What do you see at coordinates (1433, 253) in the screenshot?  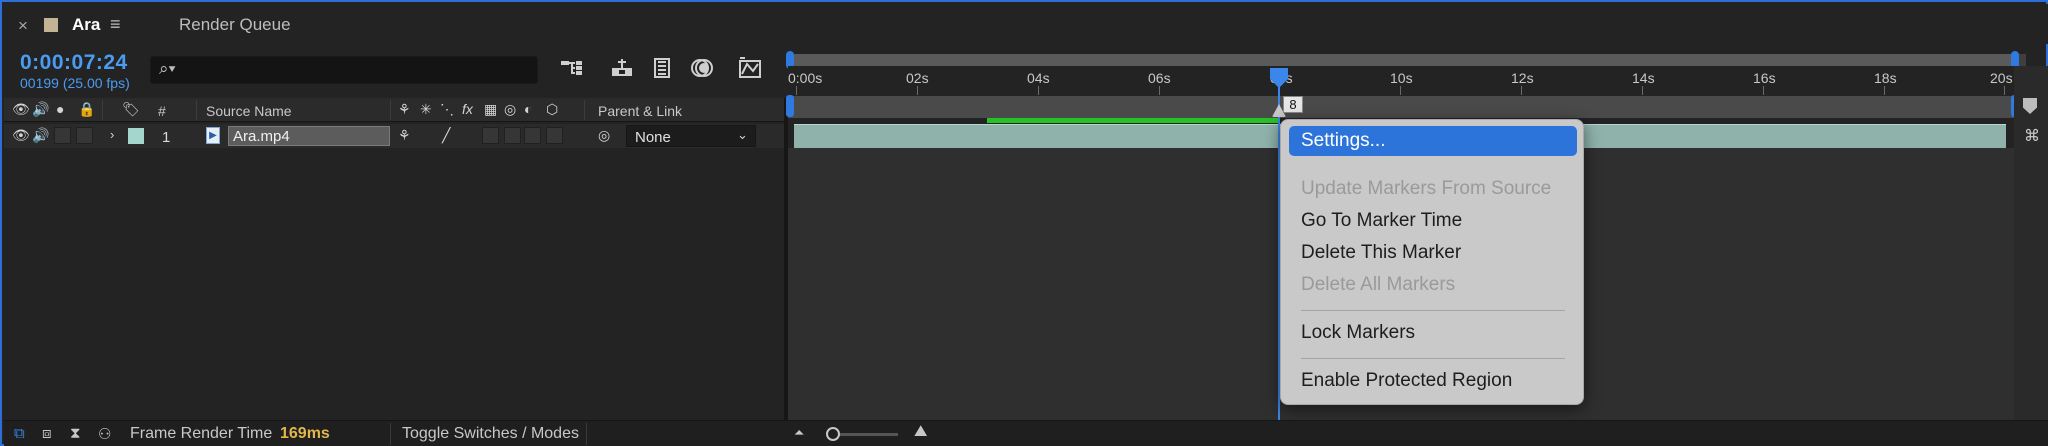 I see `menu-item-delete-this-marker: Delete This Marker` at bounding box center [1433, 253].